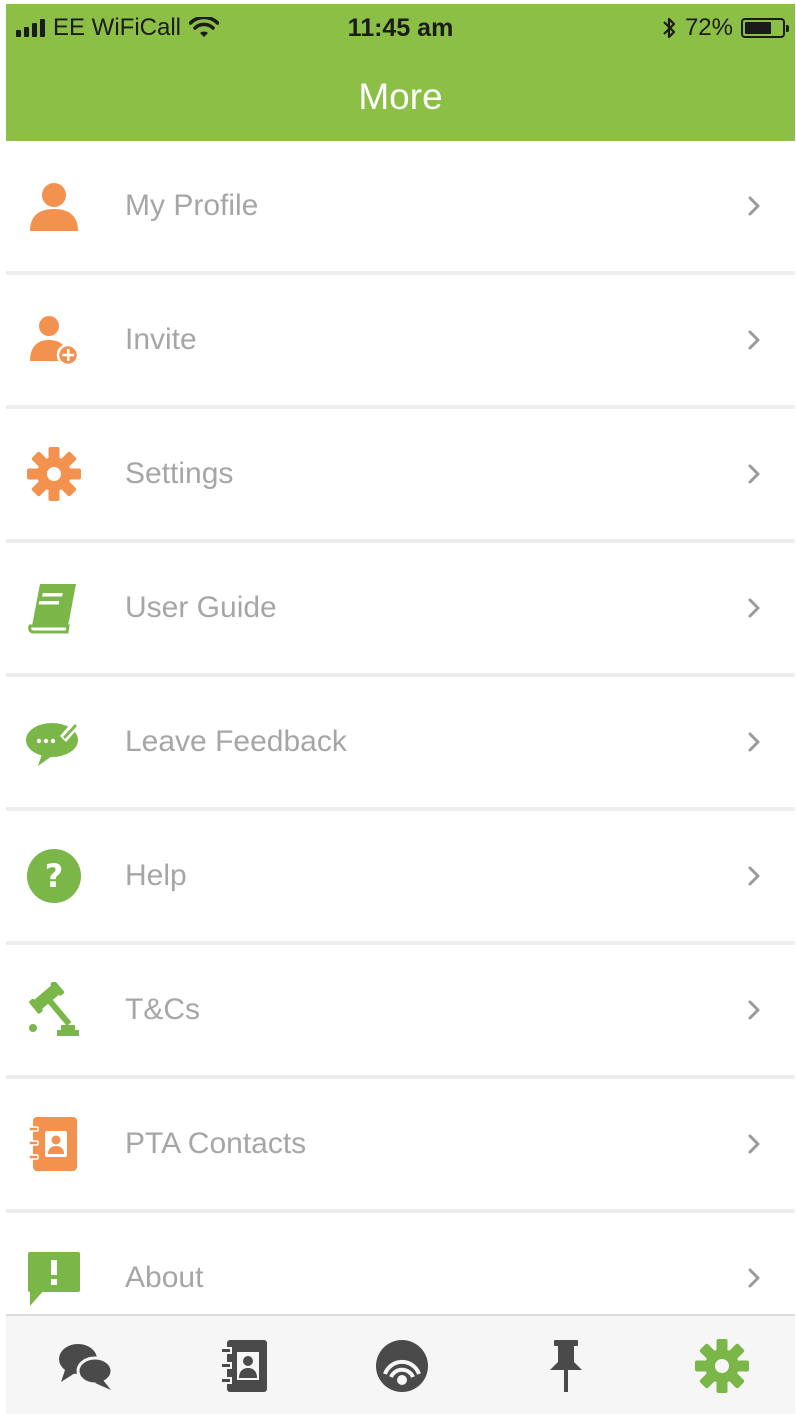 Image resolution: width=796 pixels, height=1414 pixels. What do you see at coordinates (54, 742) in the screenshot?
I see `feedback-bubble-icon` at bounding box center [54, 742].